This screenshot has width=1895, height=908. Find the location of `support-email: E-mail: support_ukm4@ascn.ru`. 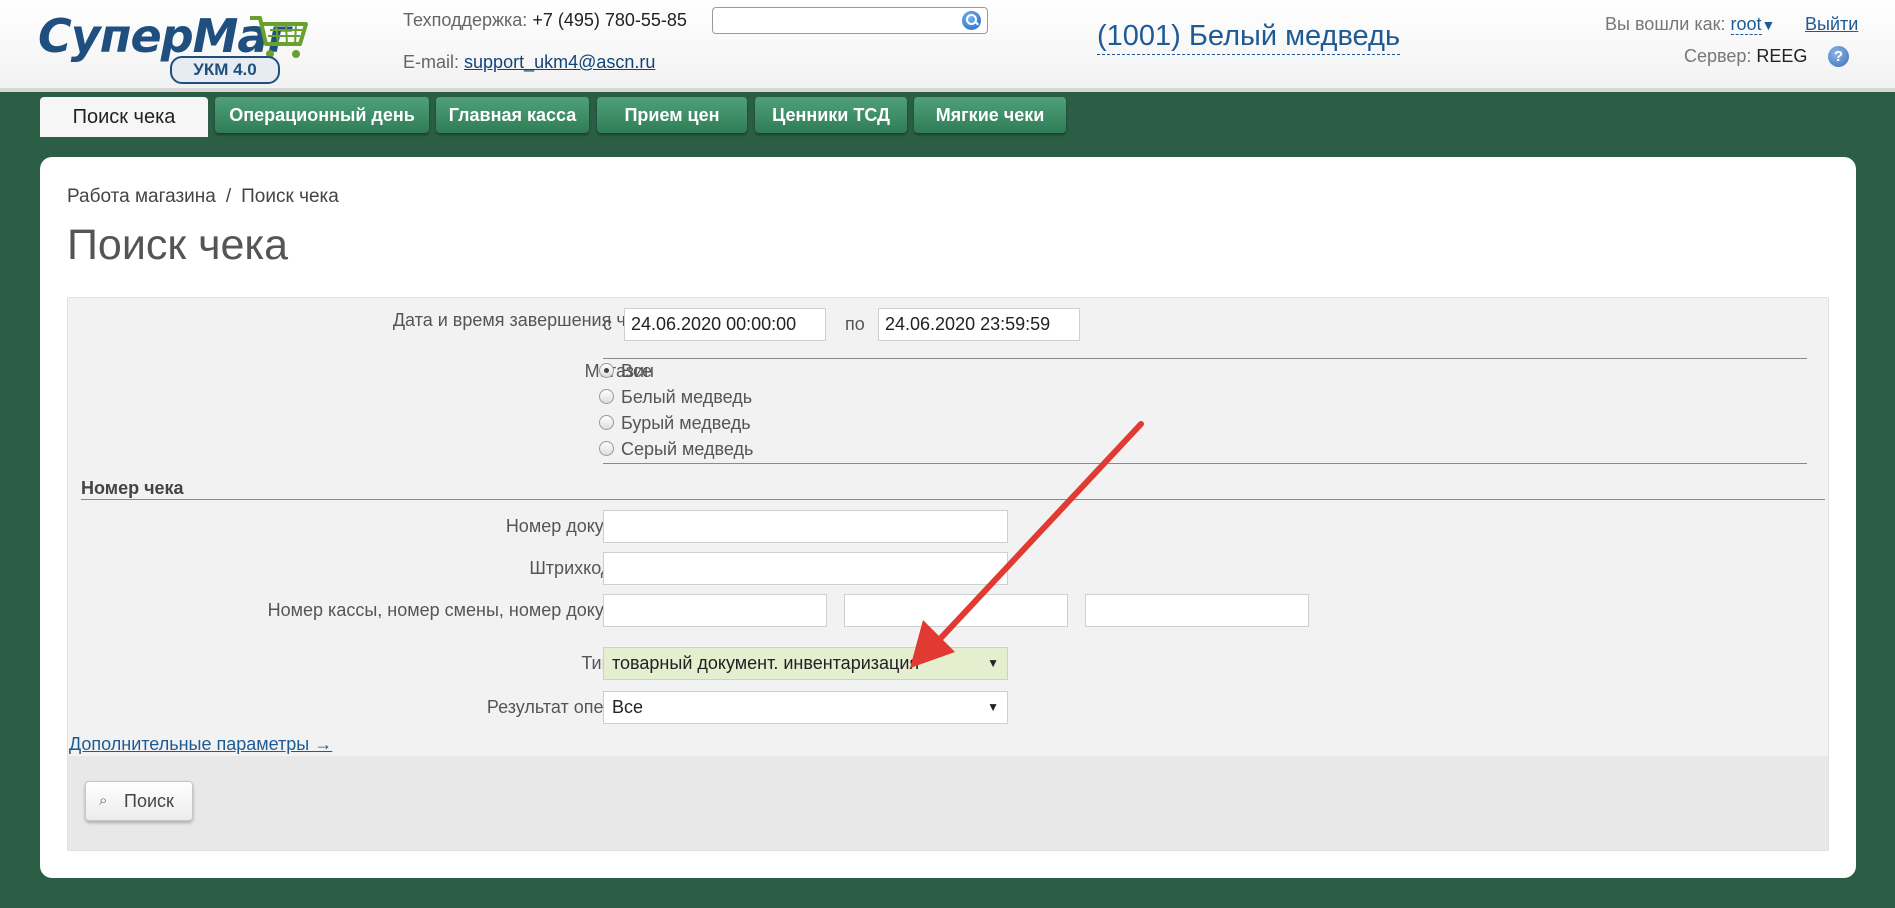

support-email: E-mail: support_ukm4@ascn.ru is located at coordinates (529, 62).